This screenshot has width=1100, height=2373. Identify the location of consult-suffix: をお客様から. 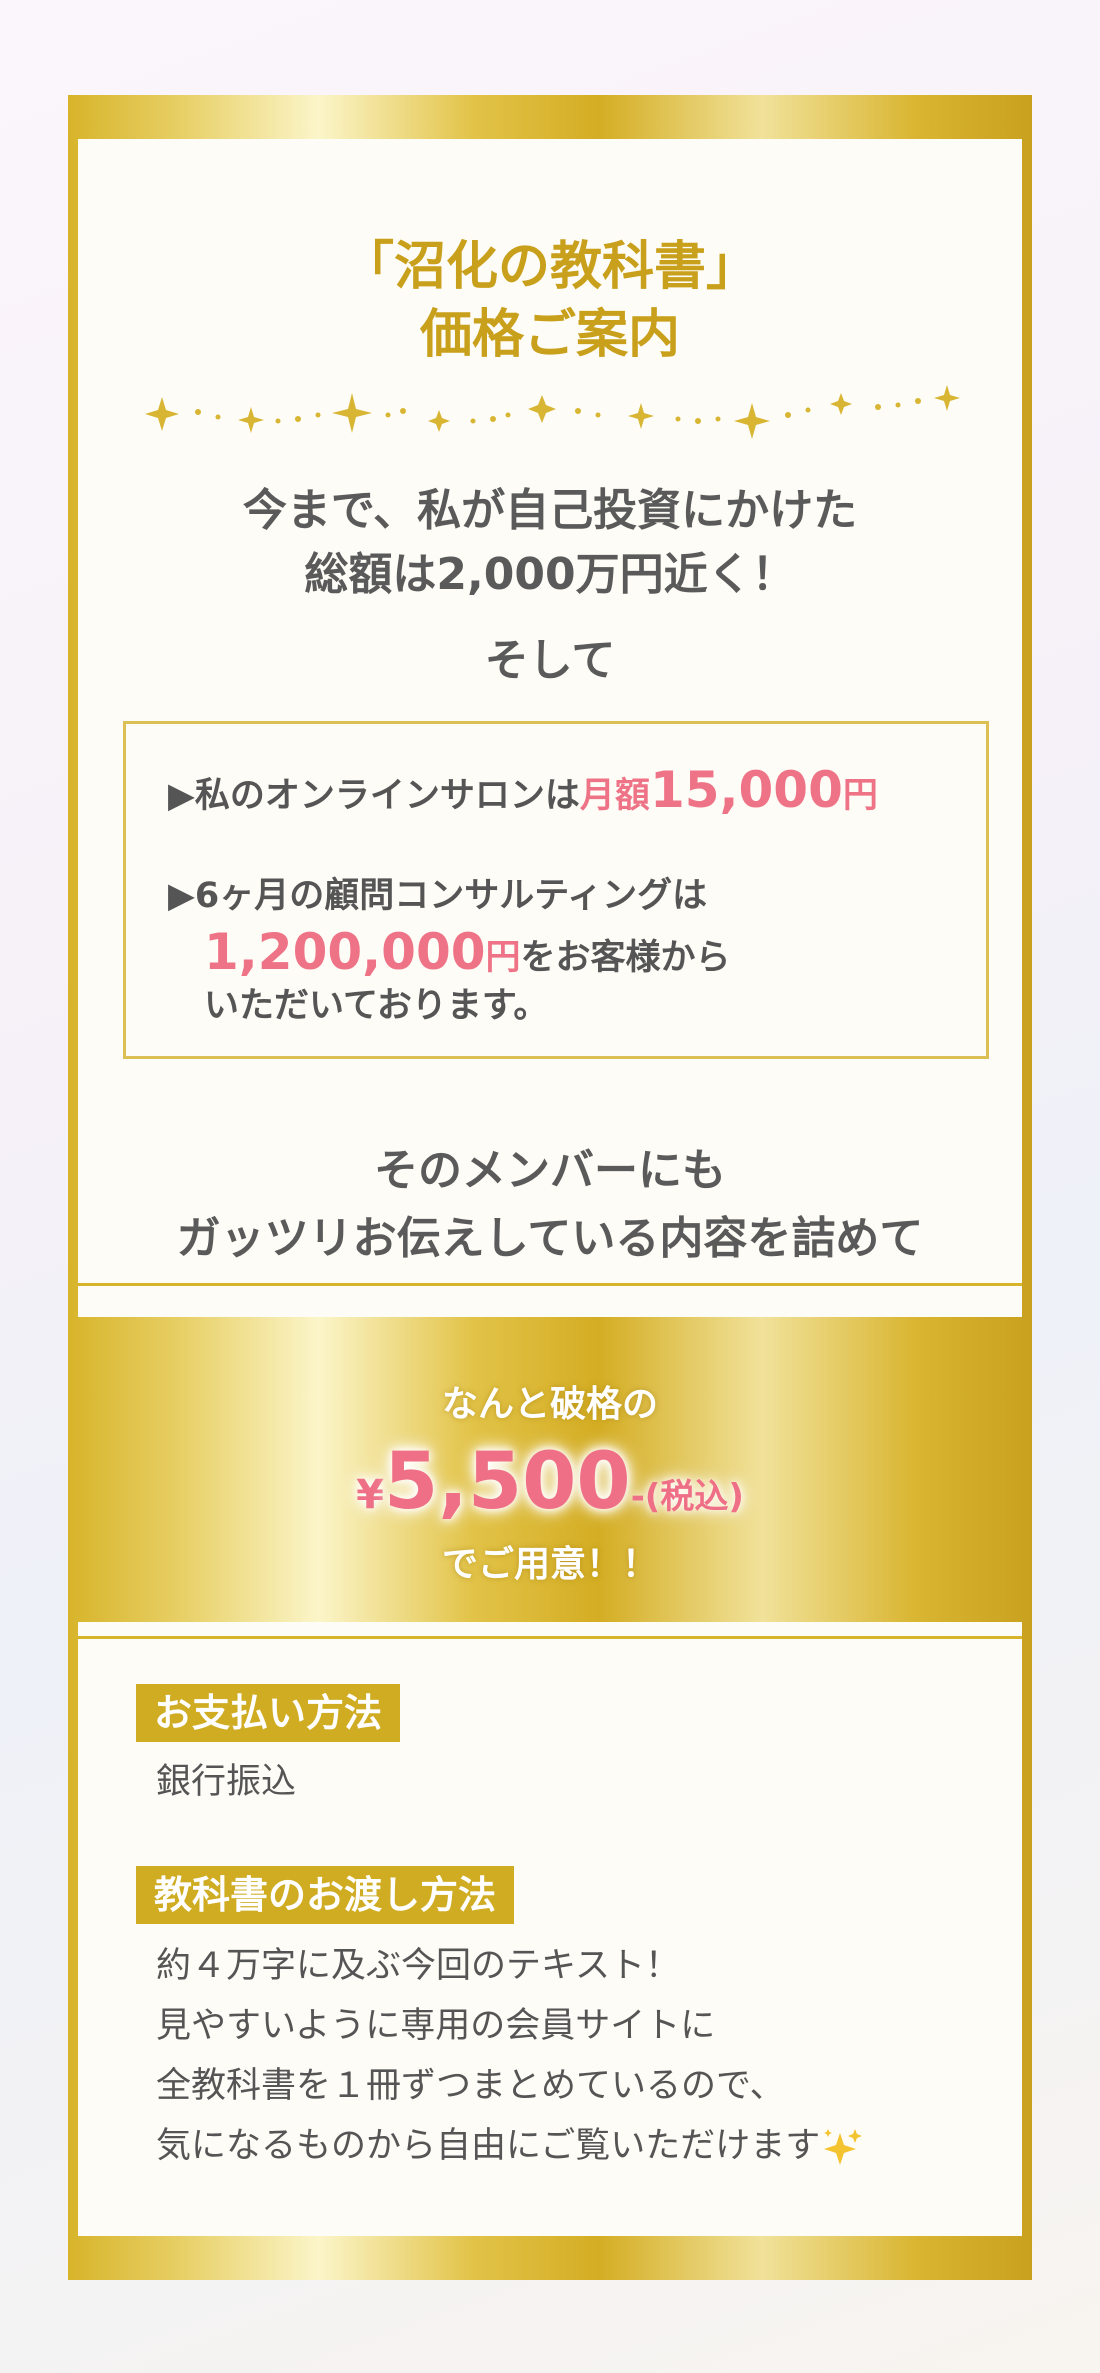
(625, 958).